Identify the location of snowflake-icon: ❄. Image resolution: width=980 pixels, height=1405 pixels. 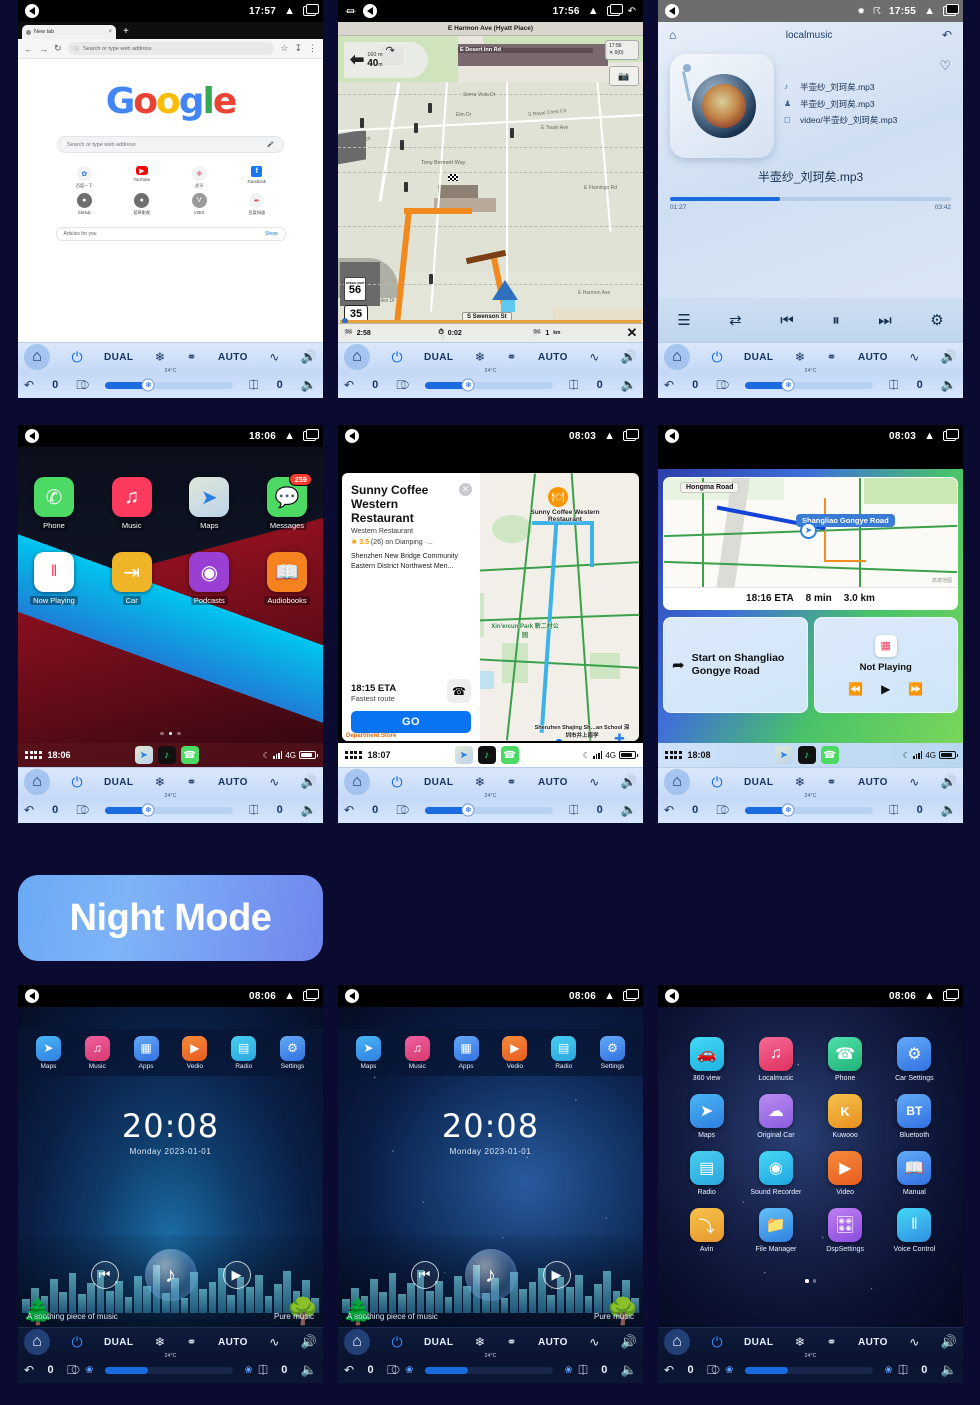
(800, 357).